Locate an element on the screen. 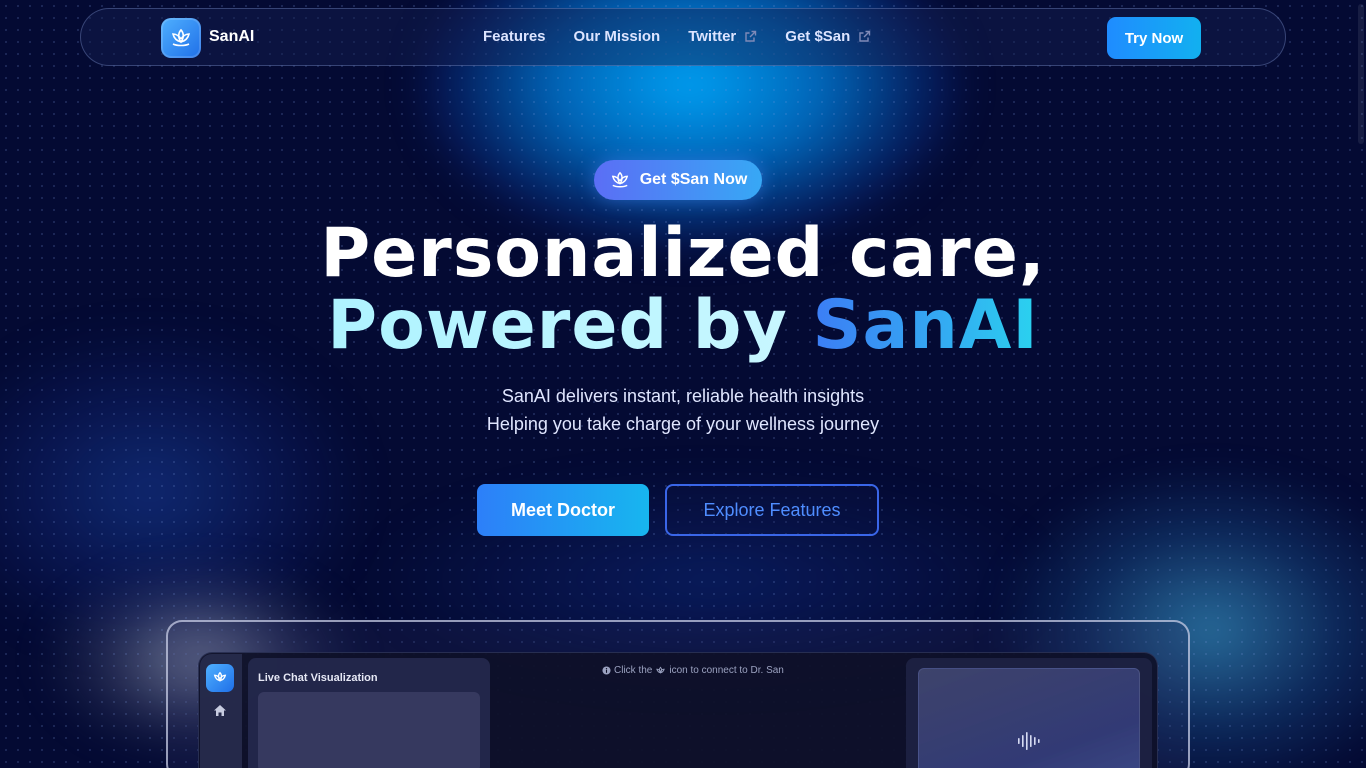 This screenshot has width=1366, height=768. hint-suffix: icon to connect to Dr. San is located at coordinates (726, 670).